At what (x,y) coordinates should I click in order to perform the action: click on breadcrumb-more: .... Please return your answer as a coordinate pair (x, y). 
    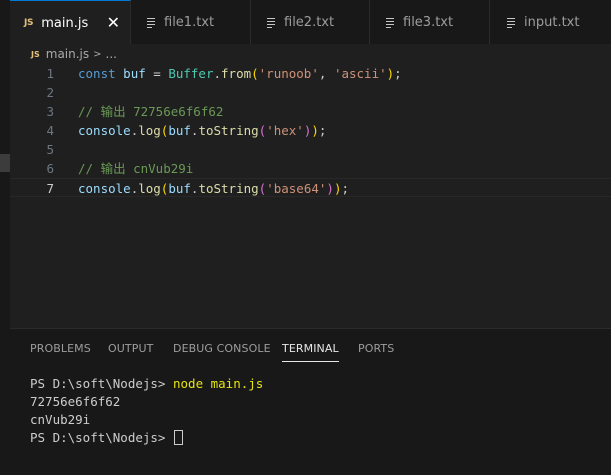
    Looking at the image, I should click on (111, 54).